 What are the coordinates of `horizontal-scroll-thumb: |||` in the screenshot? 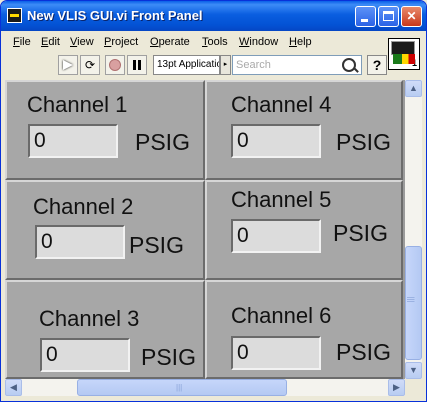 It's located at (182, 387).